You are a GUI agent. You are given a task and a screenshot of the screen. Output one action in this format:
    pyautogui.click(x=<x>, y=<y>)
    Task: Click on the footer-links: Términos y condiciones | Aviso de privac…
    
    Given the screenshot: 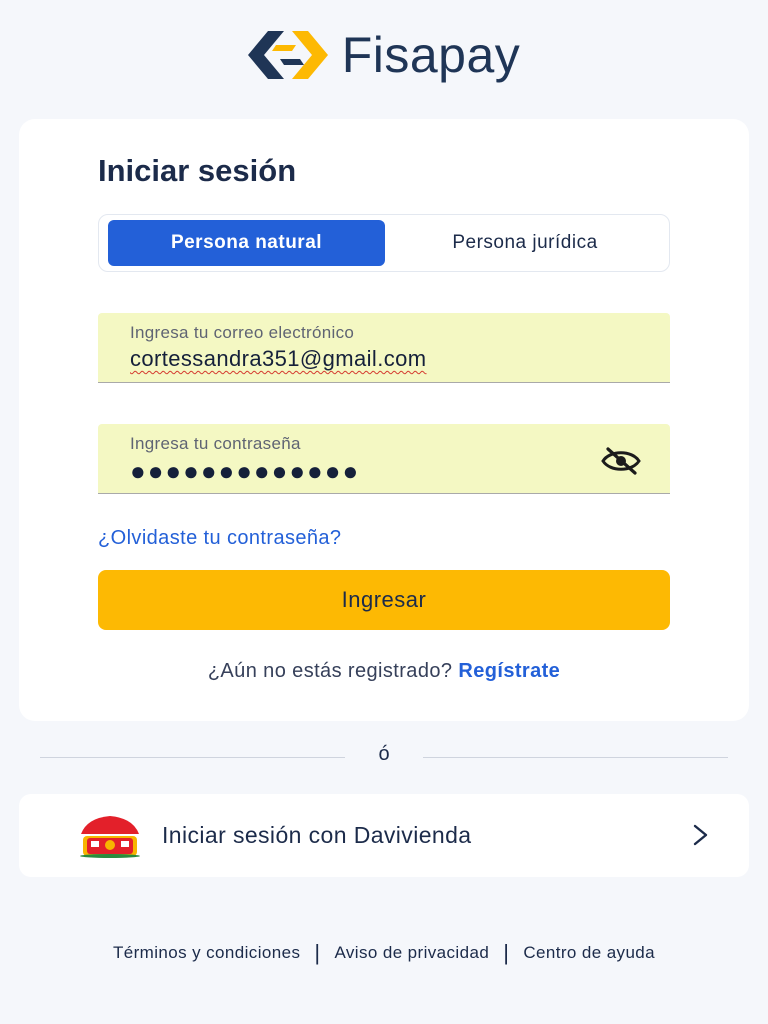 What is the action you would take?
    pyautogui.click(x=384, y=953)
    